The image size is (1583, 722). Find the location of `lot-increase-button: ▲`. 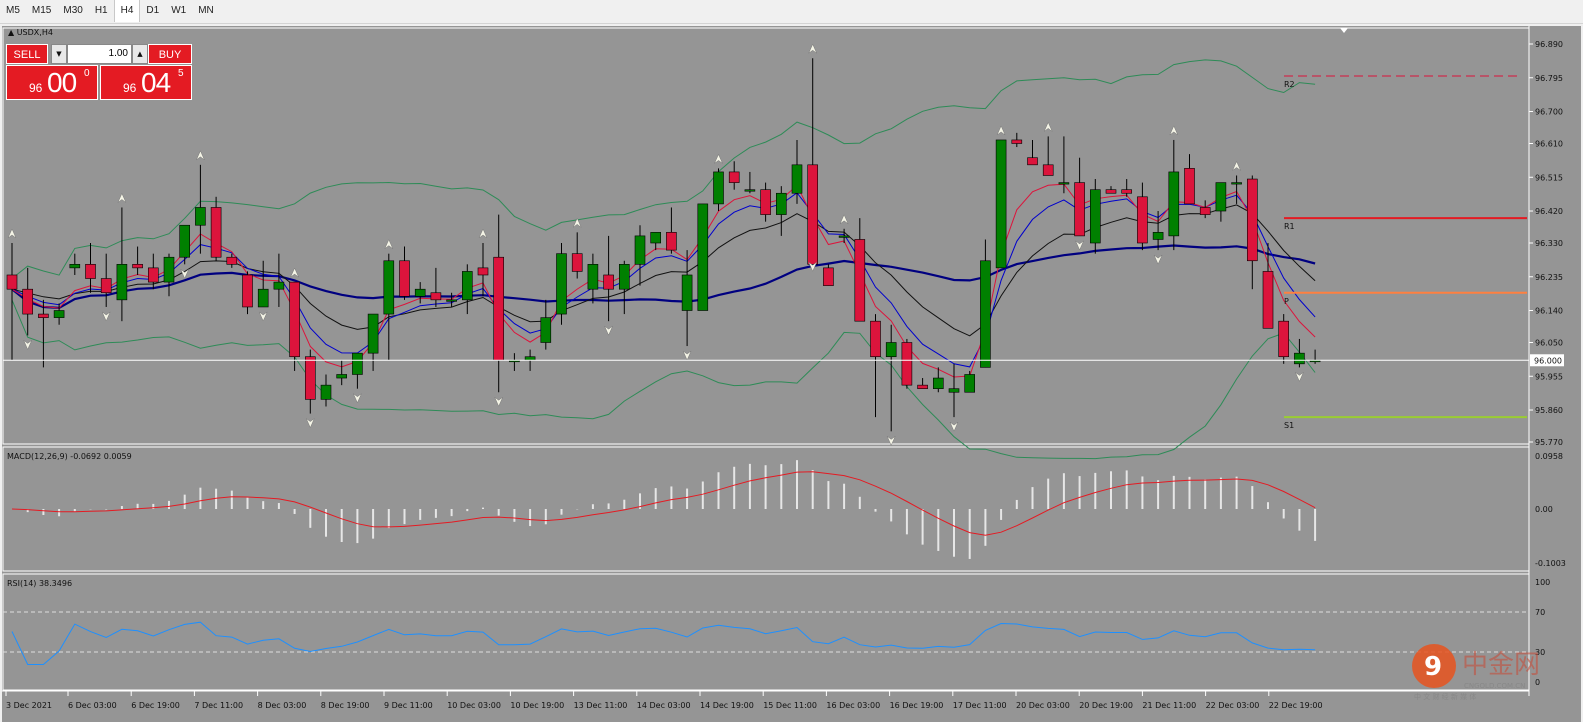

lot-increase-button: ▲ is located at coordinates (140, 54).